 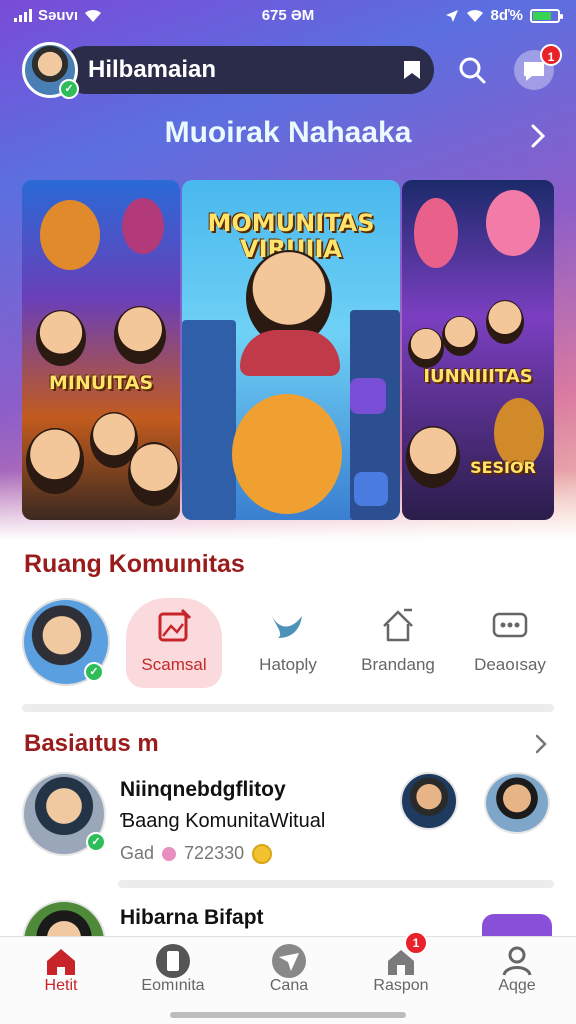 I want to click on featured-card: IUNNIIITAS SESIOR, so click(x=478, y=350).